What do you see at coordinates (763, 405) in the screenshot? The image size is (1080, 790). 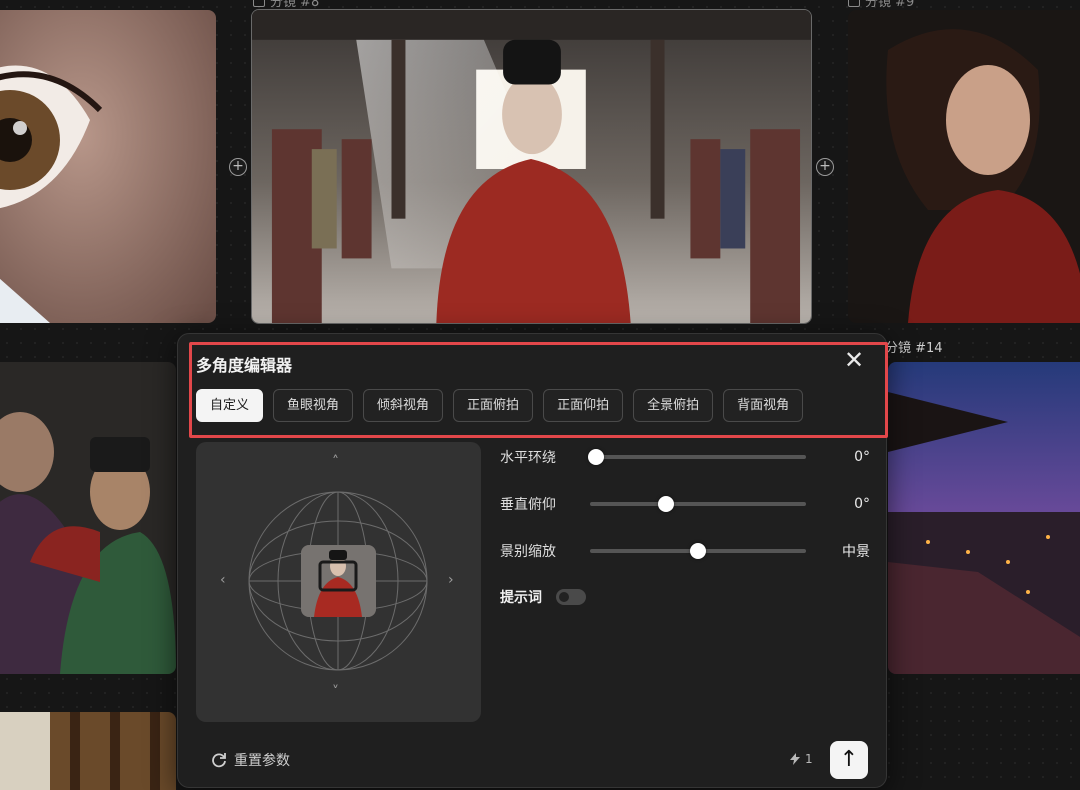 I see `preset-back-view: 背面视角` at bounding box center [763, 405].